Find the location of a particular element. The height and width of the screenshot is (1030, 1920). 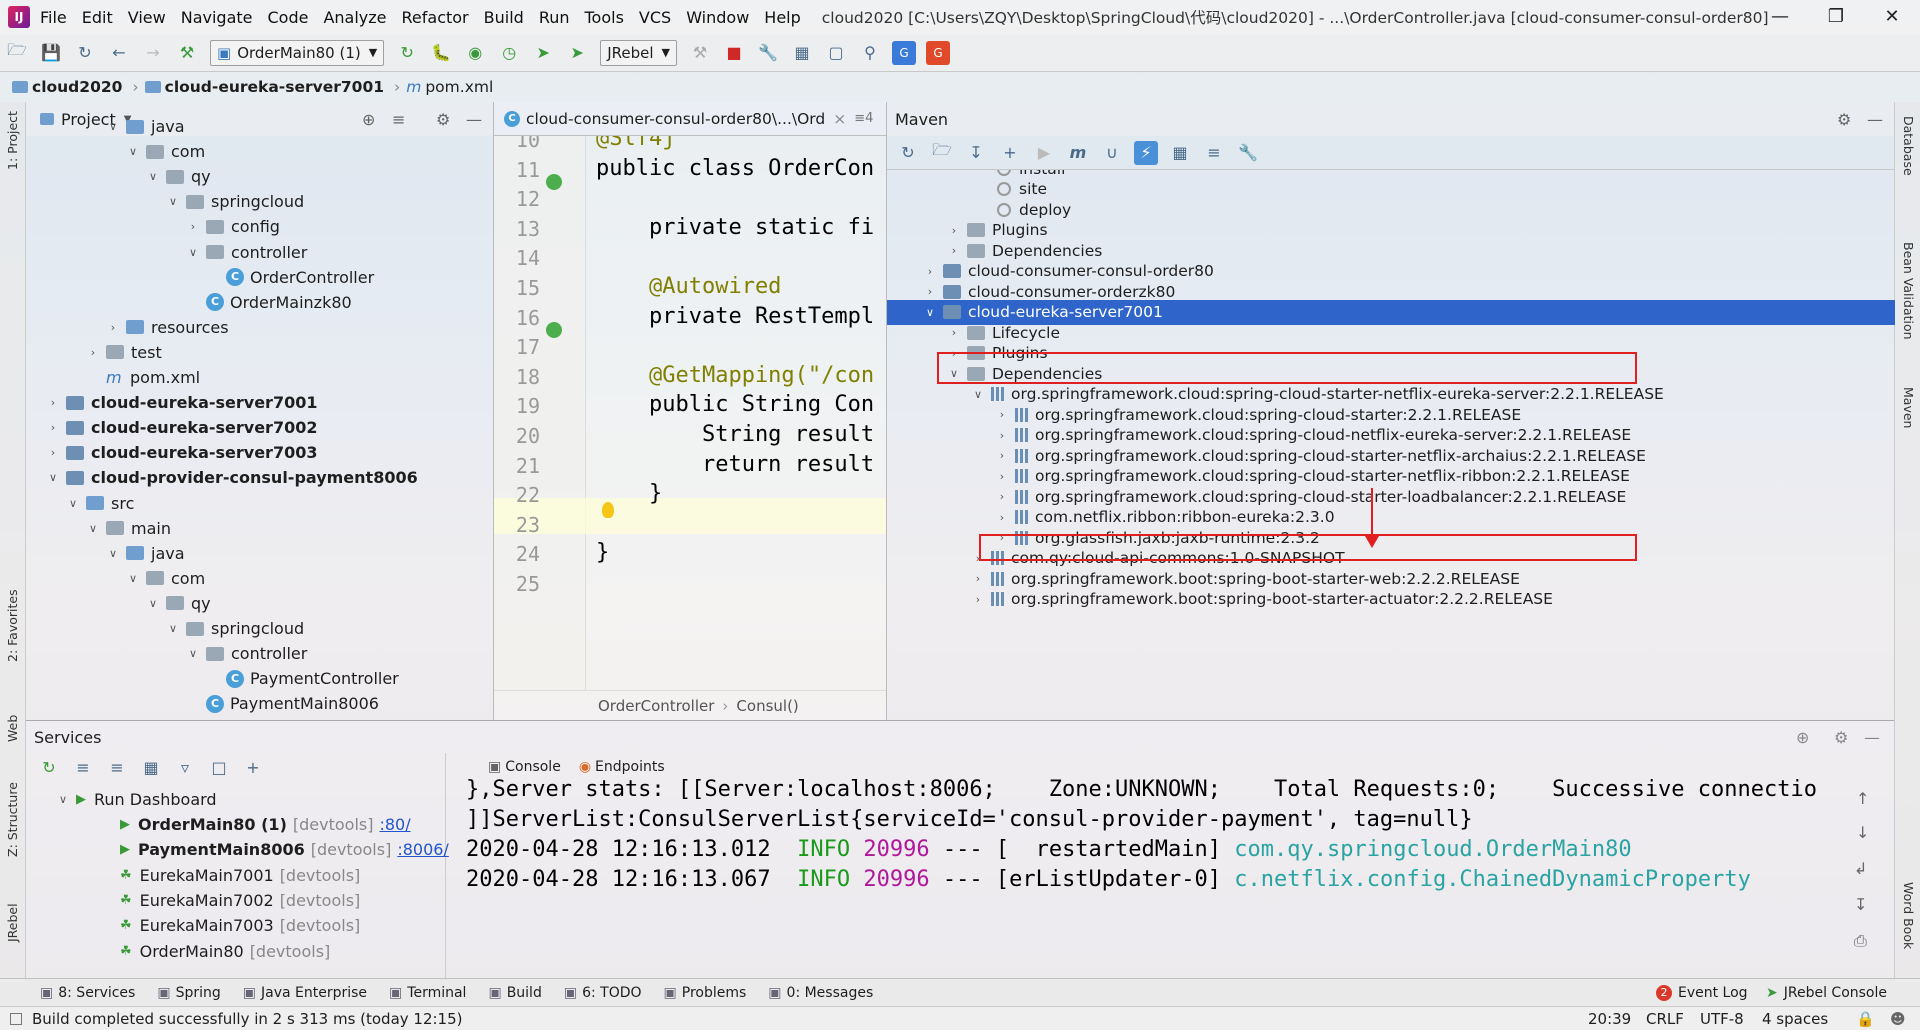

bottom-tab-0-messages: ▣ 0: Messages is located at coordinates (820, 993).